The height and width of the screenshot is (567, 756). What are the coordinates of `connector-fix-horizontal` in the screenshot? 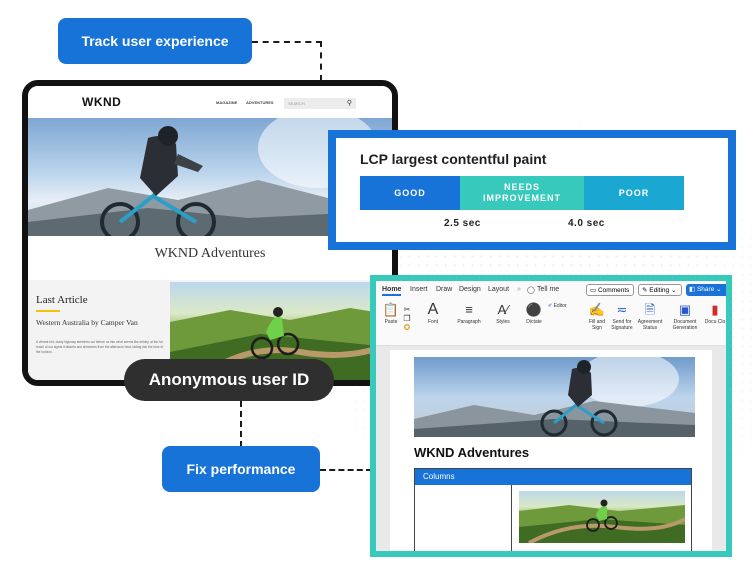 It's located at (346, 470).